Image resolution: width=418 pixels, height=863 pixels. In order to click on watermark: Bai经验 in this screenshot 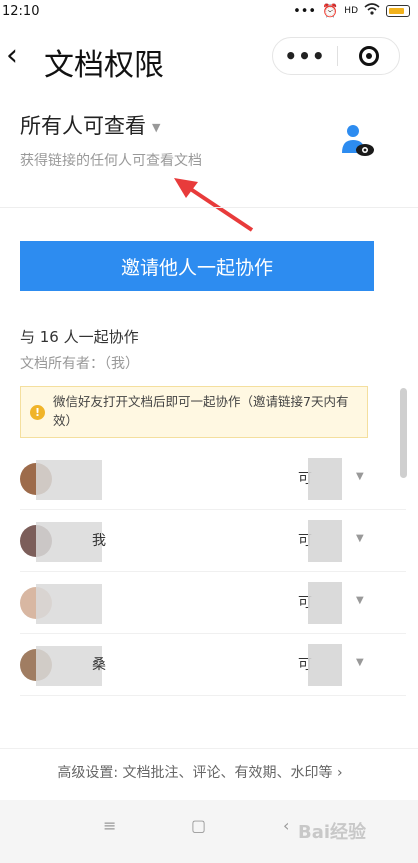, I will do `click(332, 832)`.